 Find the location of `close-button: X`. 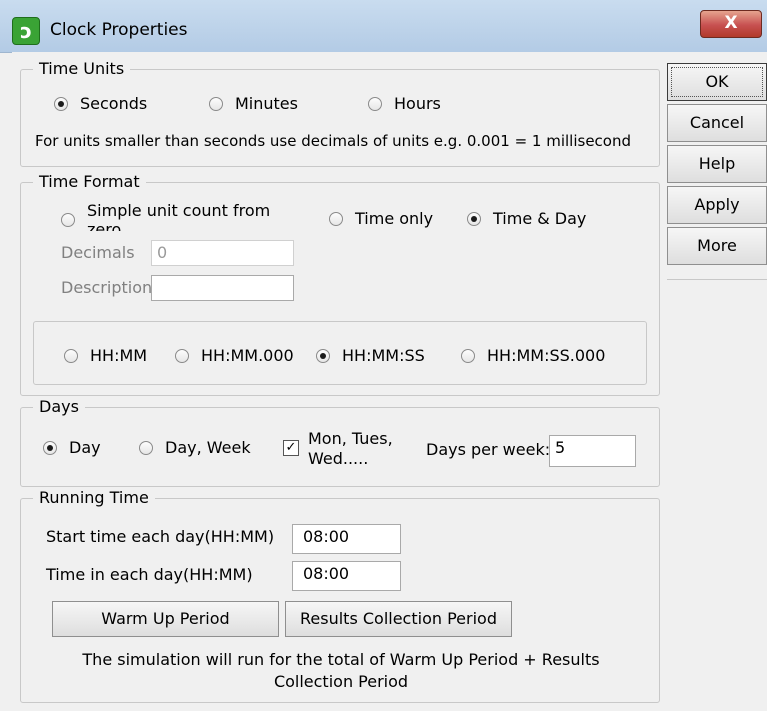

close-button: X is located at coordinates (731, 24).